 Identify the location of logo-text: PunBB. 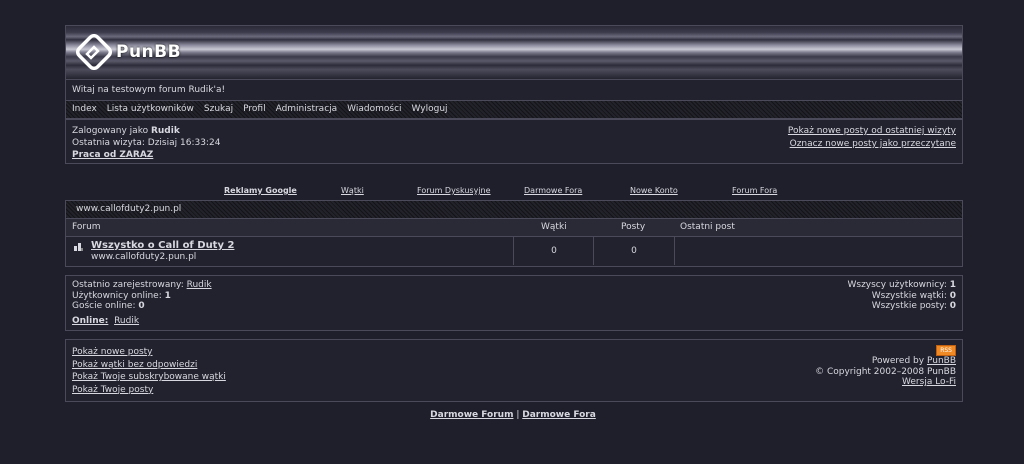
(149, 52).